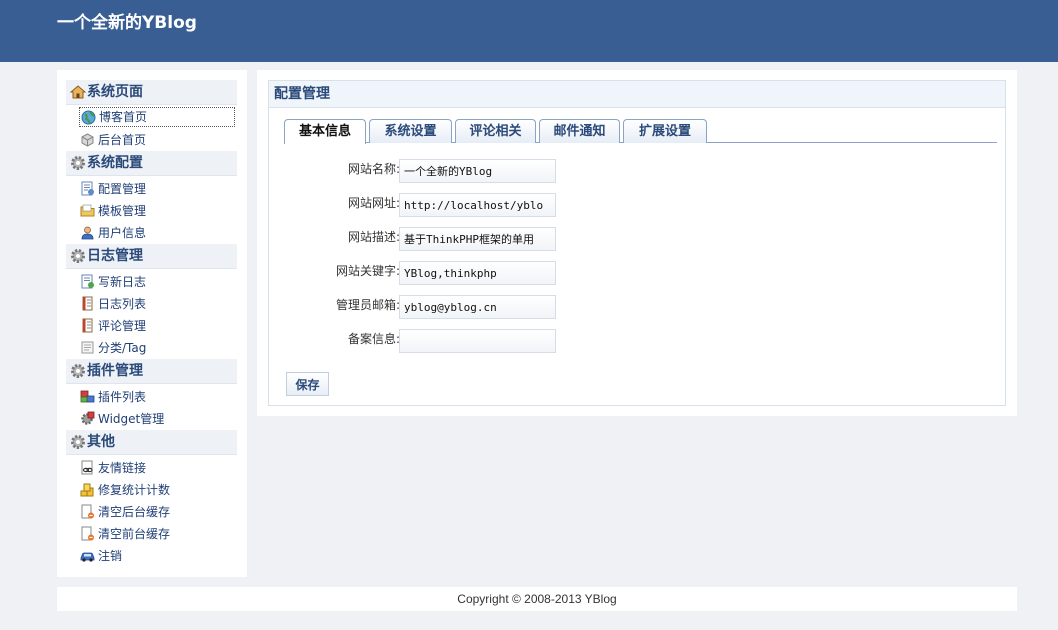  I want to click on sidebar-item-label: 注销, so click(110, 556).